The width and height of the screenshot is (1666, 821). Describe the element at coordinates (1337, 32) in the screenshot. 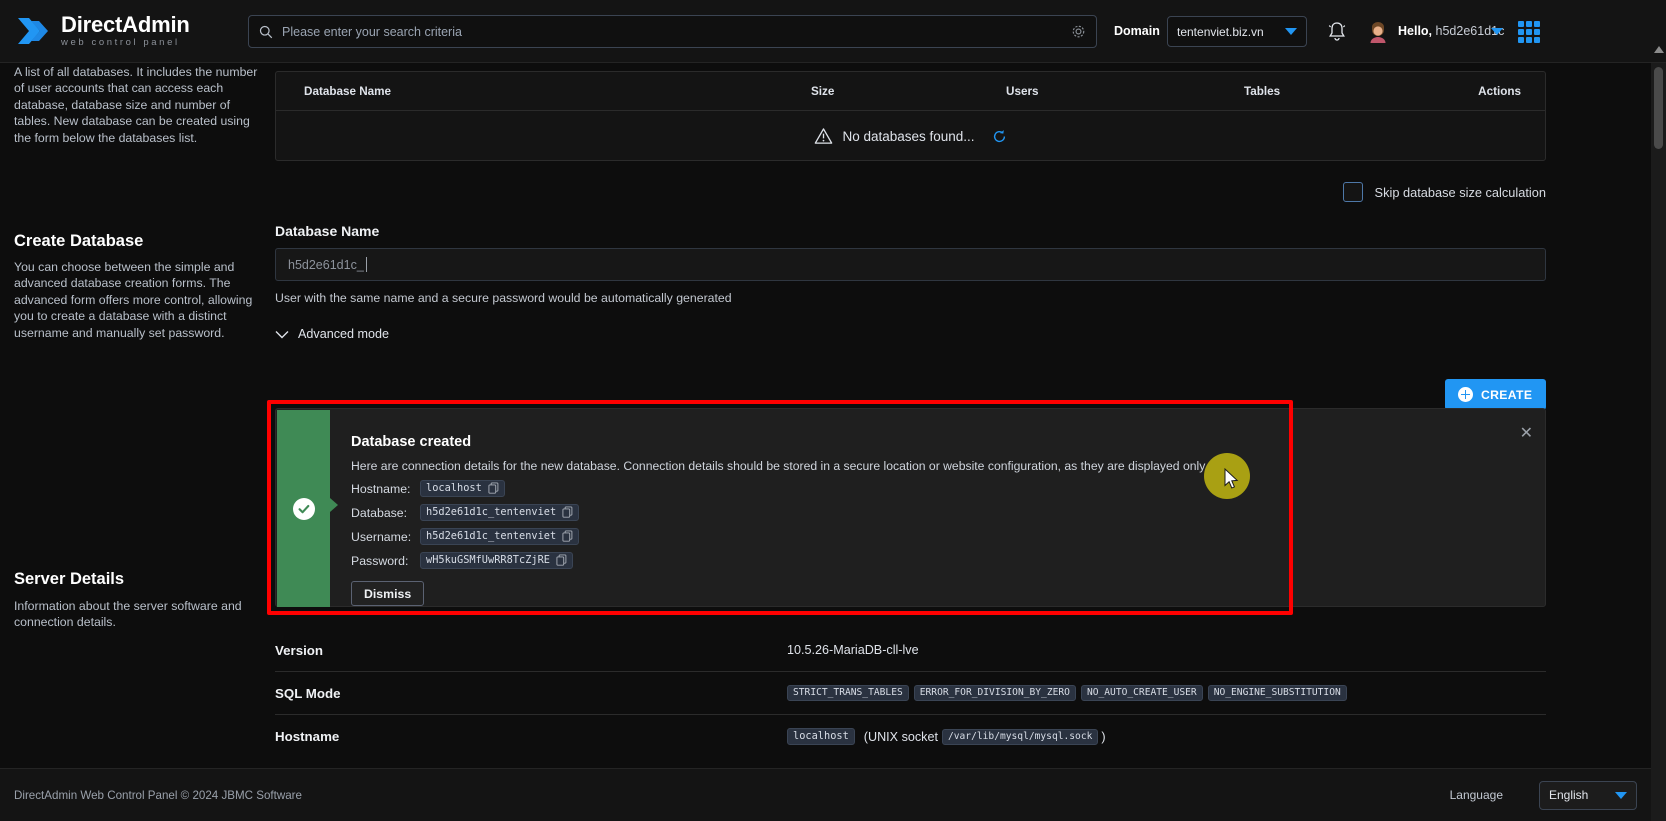

I see `bell-notification-icon` at that location.